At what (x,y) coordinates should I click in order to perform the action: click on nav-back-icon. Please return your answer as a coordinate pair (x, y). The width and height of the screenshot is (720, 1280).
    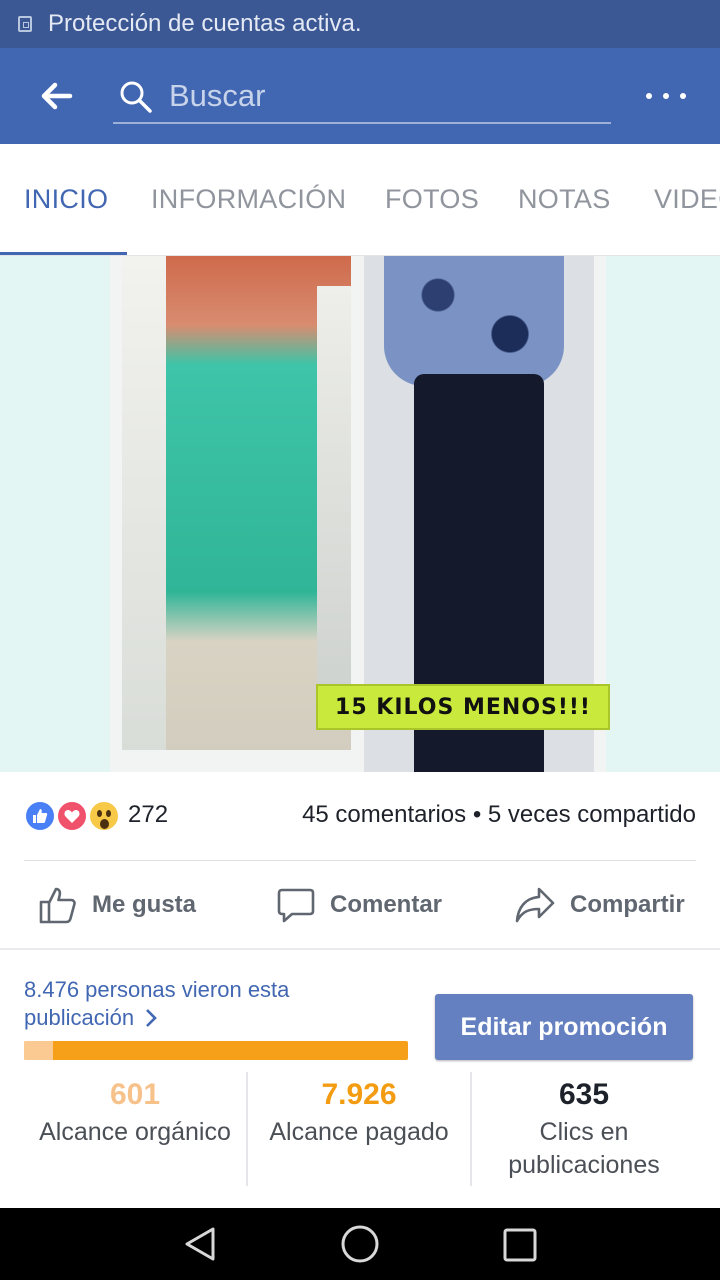
    Looking at the image, I should click on (201, 1244).